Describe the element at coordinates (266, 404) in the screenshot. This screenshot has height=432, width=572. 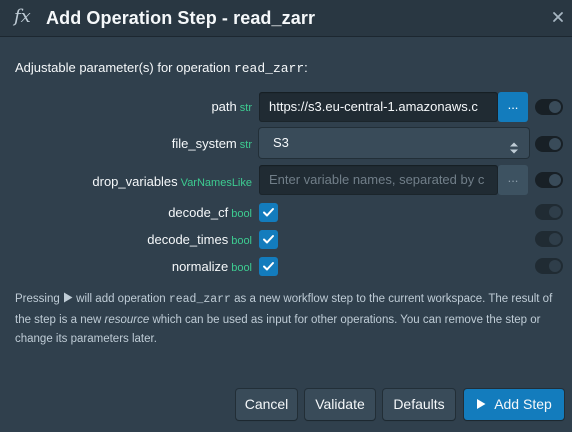
I see `cancel-button: Cancel` at that location.